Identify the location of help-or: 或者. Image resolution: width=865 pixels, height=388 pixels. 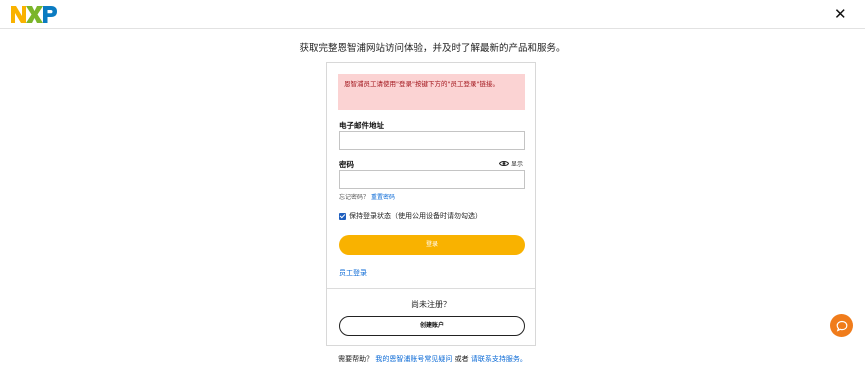
(461, 359).